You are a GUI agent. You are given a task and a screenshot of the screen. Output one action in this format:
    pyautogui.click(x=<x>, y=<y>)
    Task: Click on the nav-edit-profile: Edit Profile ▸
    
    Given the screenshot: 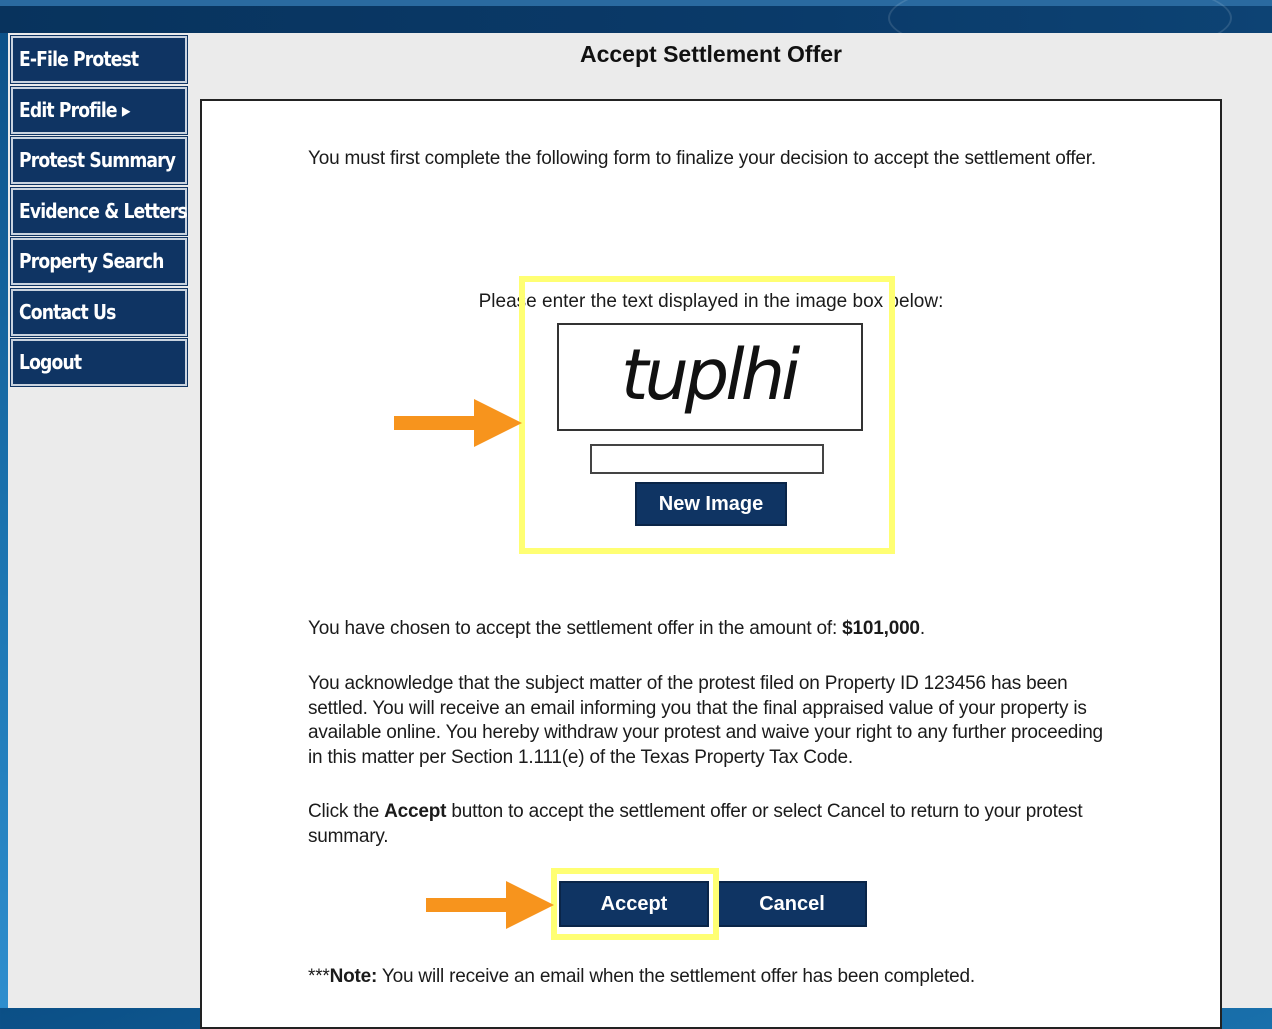 What is the action you would take?
    pyautogui.click(x=99, y=110)
    